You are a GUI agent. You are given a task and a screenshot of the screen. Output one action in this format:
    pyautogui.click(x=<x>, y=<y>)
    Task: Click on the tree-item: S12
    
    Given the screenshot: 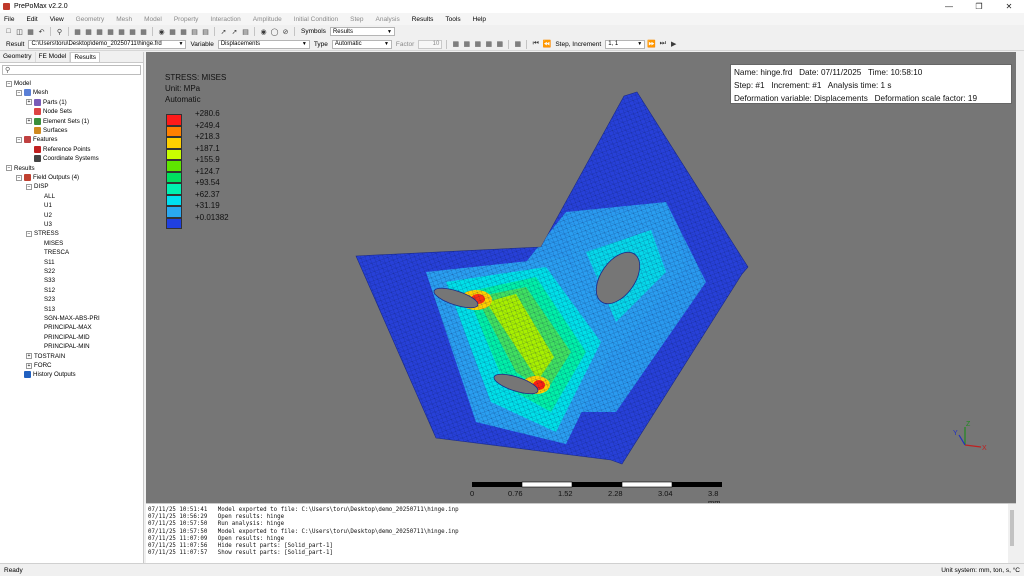 What is the action you would take?
    pyautogui.click(x=45, y=290)
    